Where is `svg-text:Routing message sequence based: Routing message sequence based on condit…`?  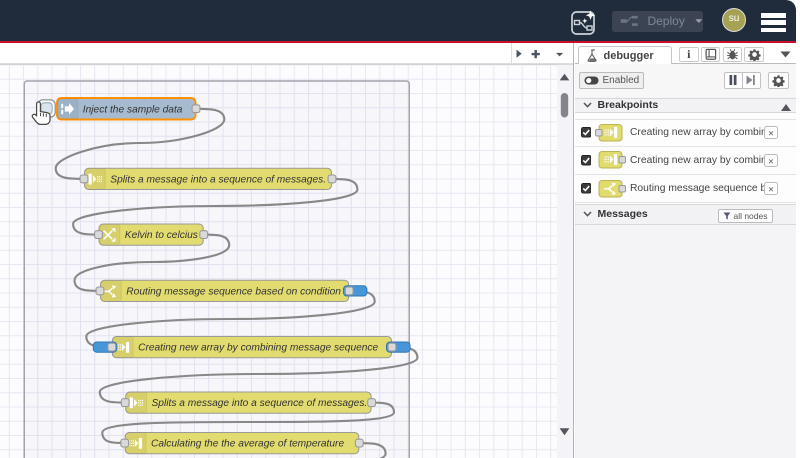
svg-text:Routing message sequence based: Routing message sequence based on condit… is located at coordinates (233, 292).